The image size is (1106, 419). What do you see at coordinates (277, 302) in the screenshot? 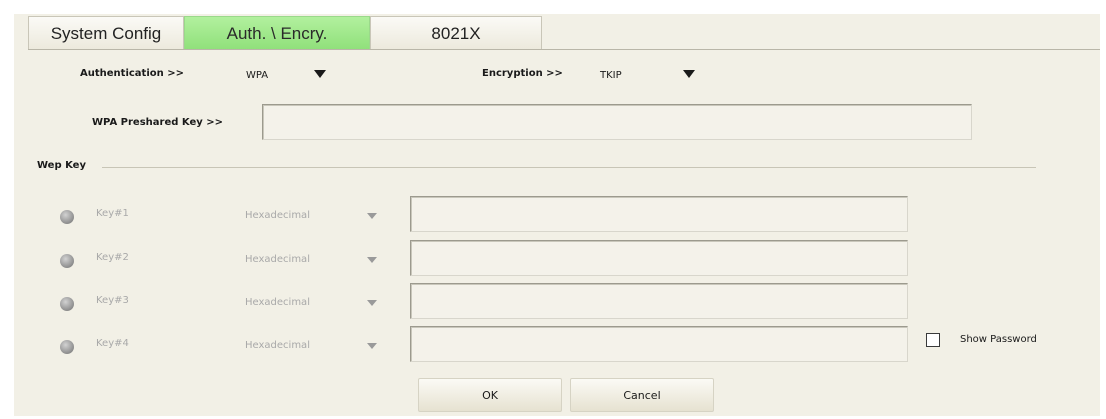
I see `key3-format-select: Hexadecimal` at bounding box center [277, 302].